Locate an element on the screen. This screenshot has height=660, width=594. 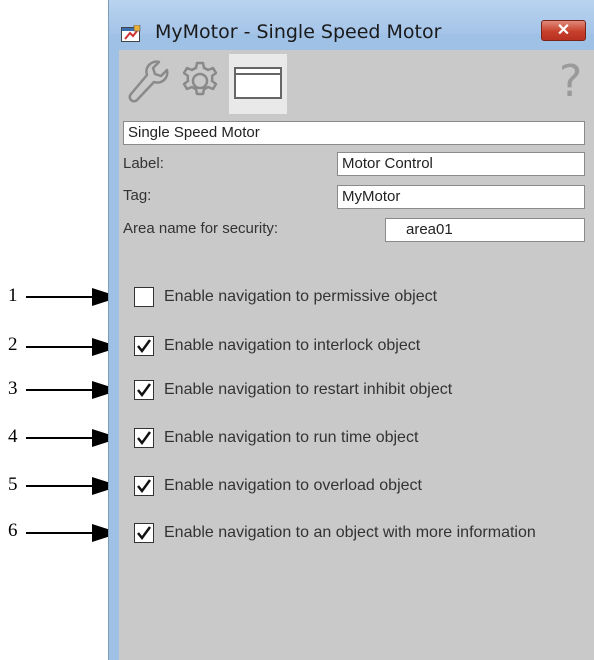
label-field: Motor Control is located at coordinates (461, 164).